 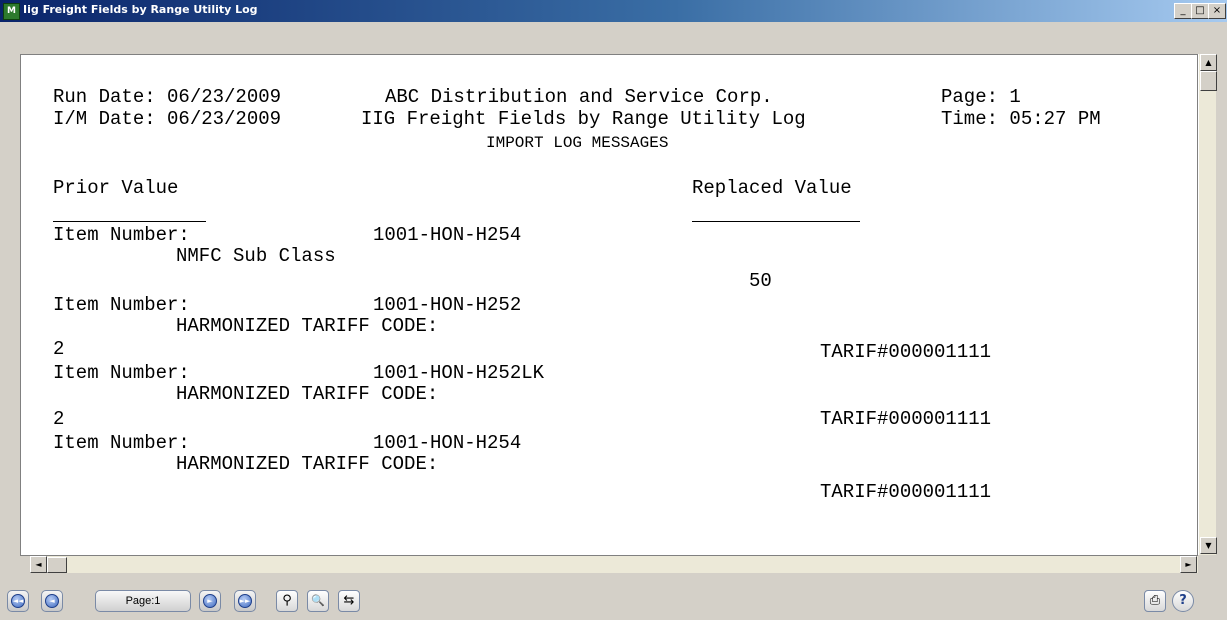 What do you see at coordinates (57, 565) in the screenshot?
I see `horizontal-scroll-thumb` at bounding box center [57, 565].